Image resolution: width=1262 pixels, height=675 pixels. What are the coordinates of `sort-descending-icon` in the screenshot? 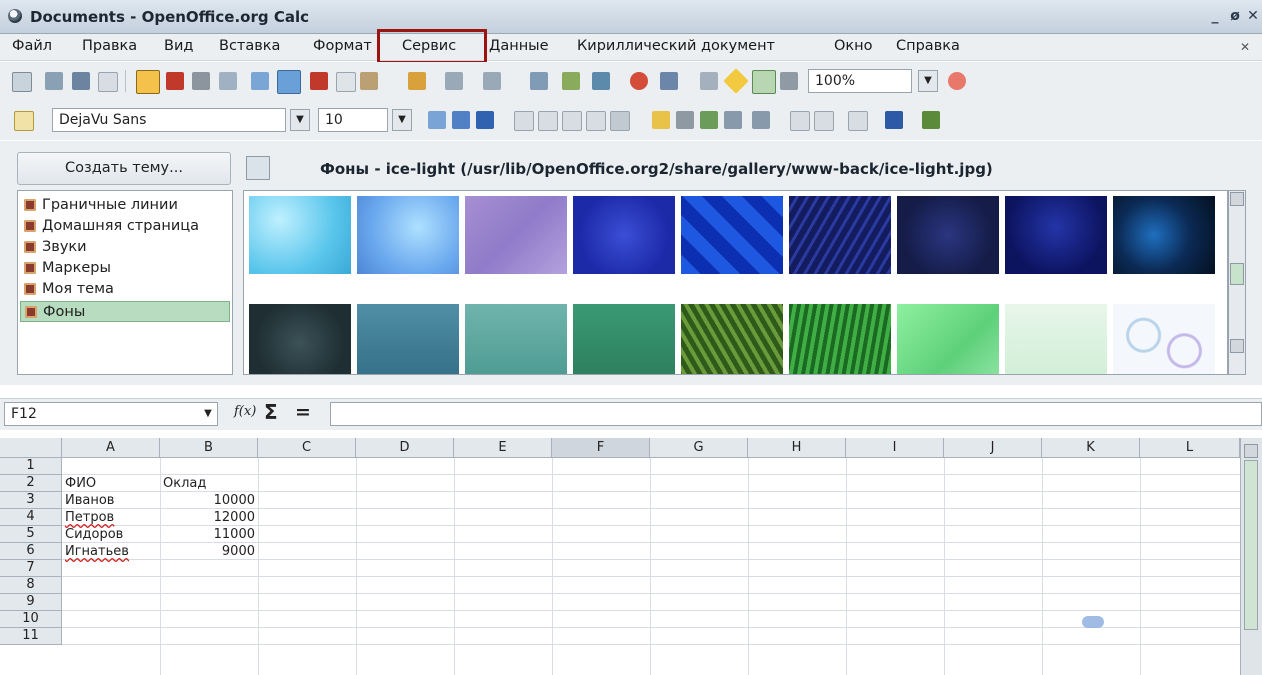 It's located at (601, 81).